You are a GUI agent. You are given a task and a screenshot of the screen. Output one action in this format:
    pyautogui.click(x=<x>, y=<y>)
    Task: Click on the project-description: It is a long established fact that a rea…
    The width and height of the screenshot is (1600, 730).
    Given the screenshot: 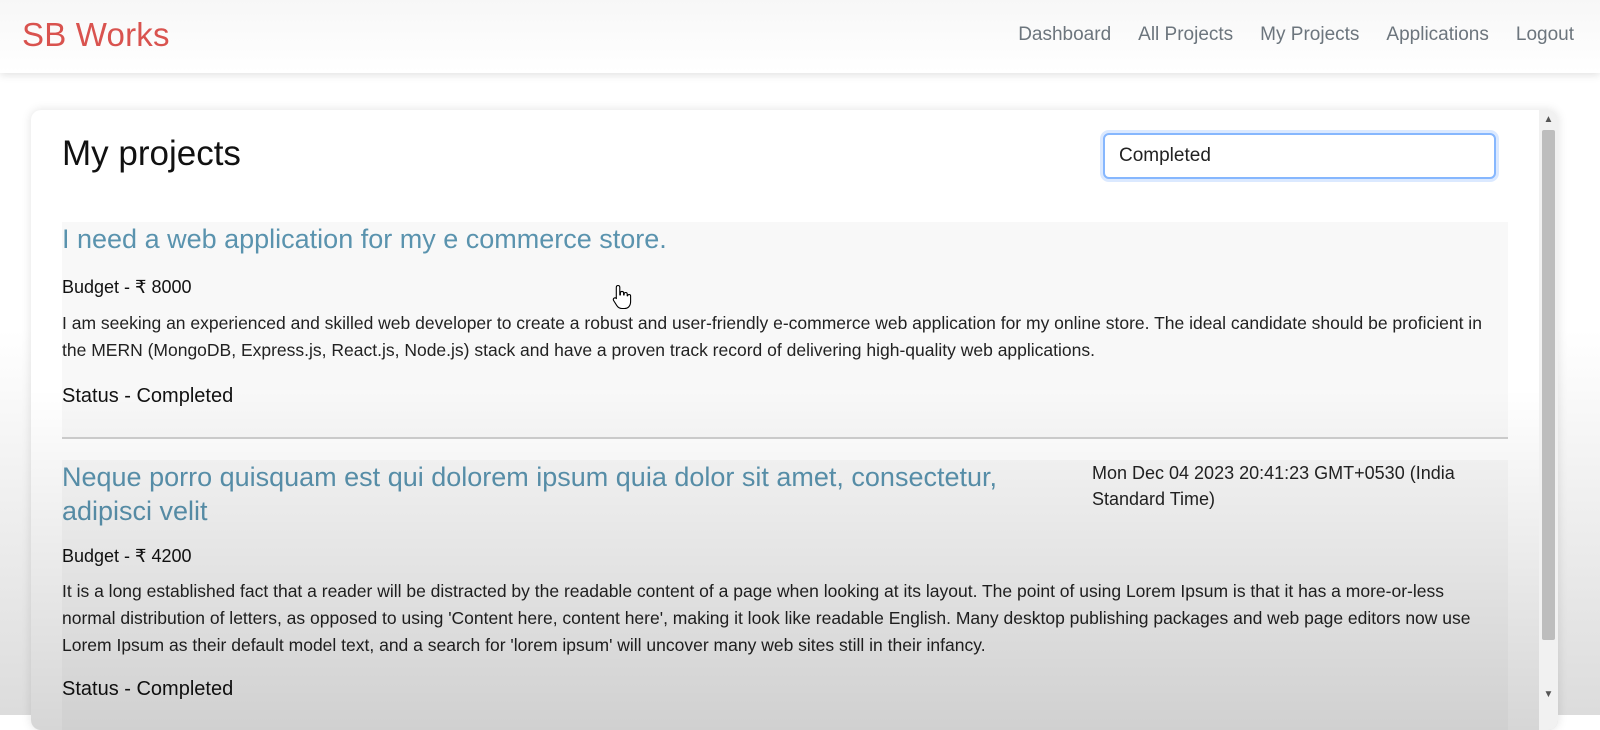 What is the action you would take?
    pyautogui.click(x=766, y=618)
    